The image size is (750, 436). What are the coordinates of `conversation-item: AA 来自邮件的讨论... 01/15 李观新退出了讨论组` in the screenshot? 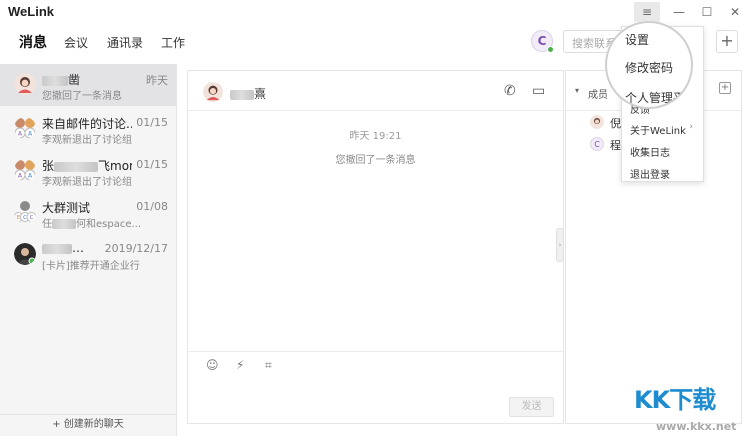 It's located at (88, 129).